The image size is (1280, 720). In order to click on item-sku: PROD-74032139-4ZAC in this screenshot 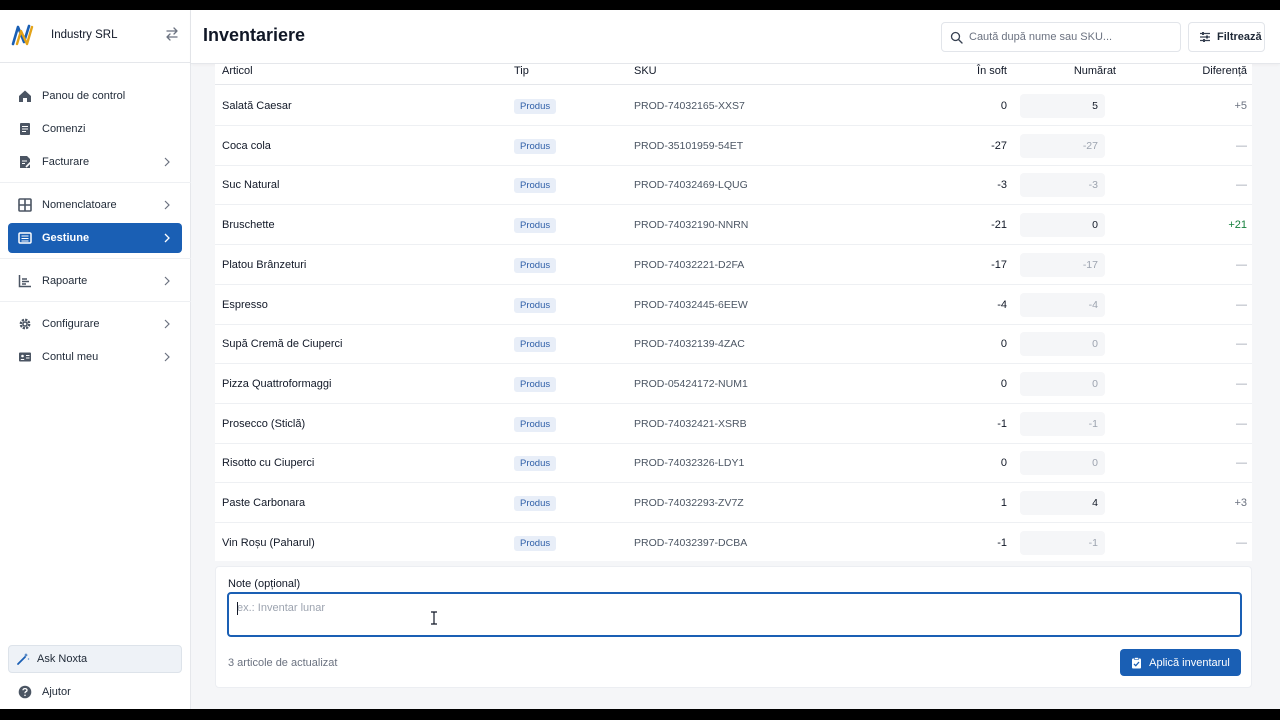, I will do `click(689, 344)`.